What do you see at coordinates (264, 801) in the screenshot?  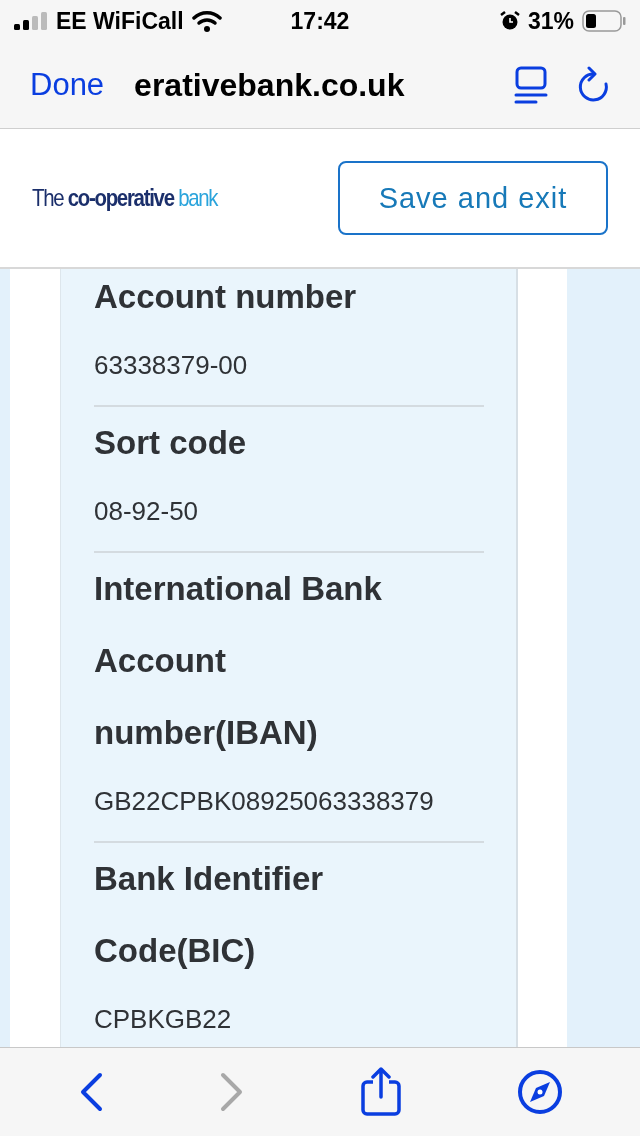 I see `field-value: GB22CPBK08925063338379` at bounding box center [264, 801].